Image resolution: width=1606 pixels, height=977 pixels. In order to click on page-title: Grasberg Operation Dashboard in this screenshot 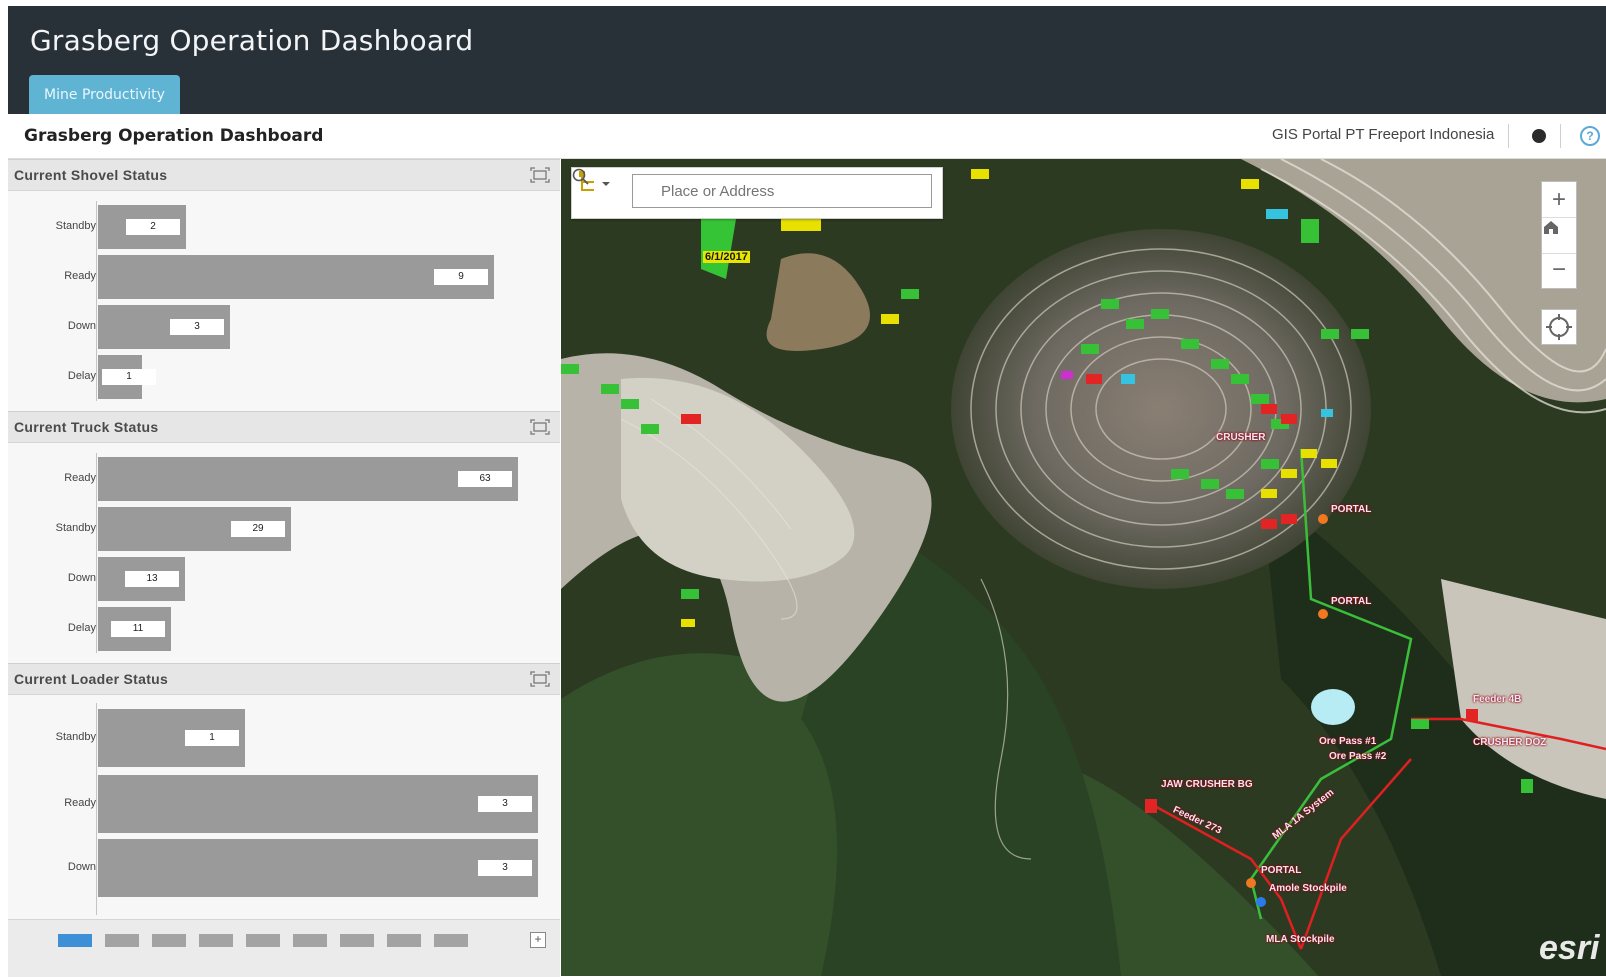, I will do `click(174, 136)`.